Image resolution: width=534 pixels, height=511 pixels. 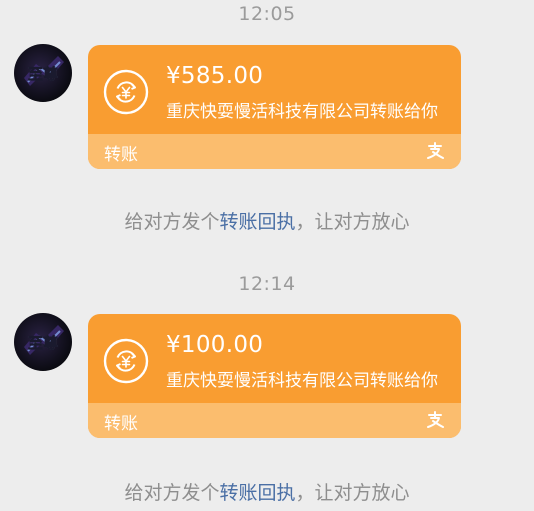 I want to click on timestamp: 12:14, so click(x=267, y=284).